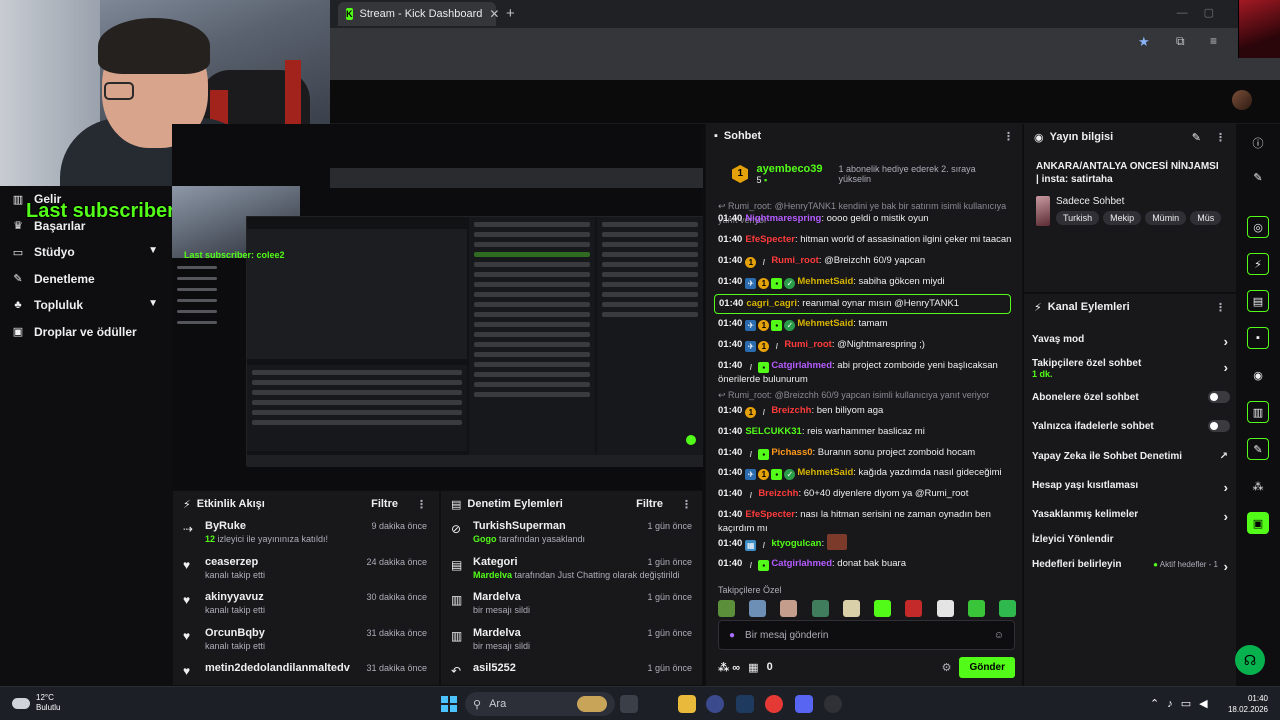  What do you see at coordinates (947, 667) in the screenshot?
I see `settings-gear-icon: ⚙` at bounding box center [947, 667].